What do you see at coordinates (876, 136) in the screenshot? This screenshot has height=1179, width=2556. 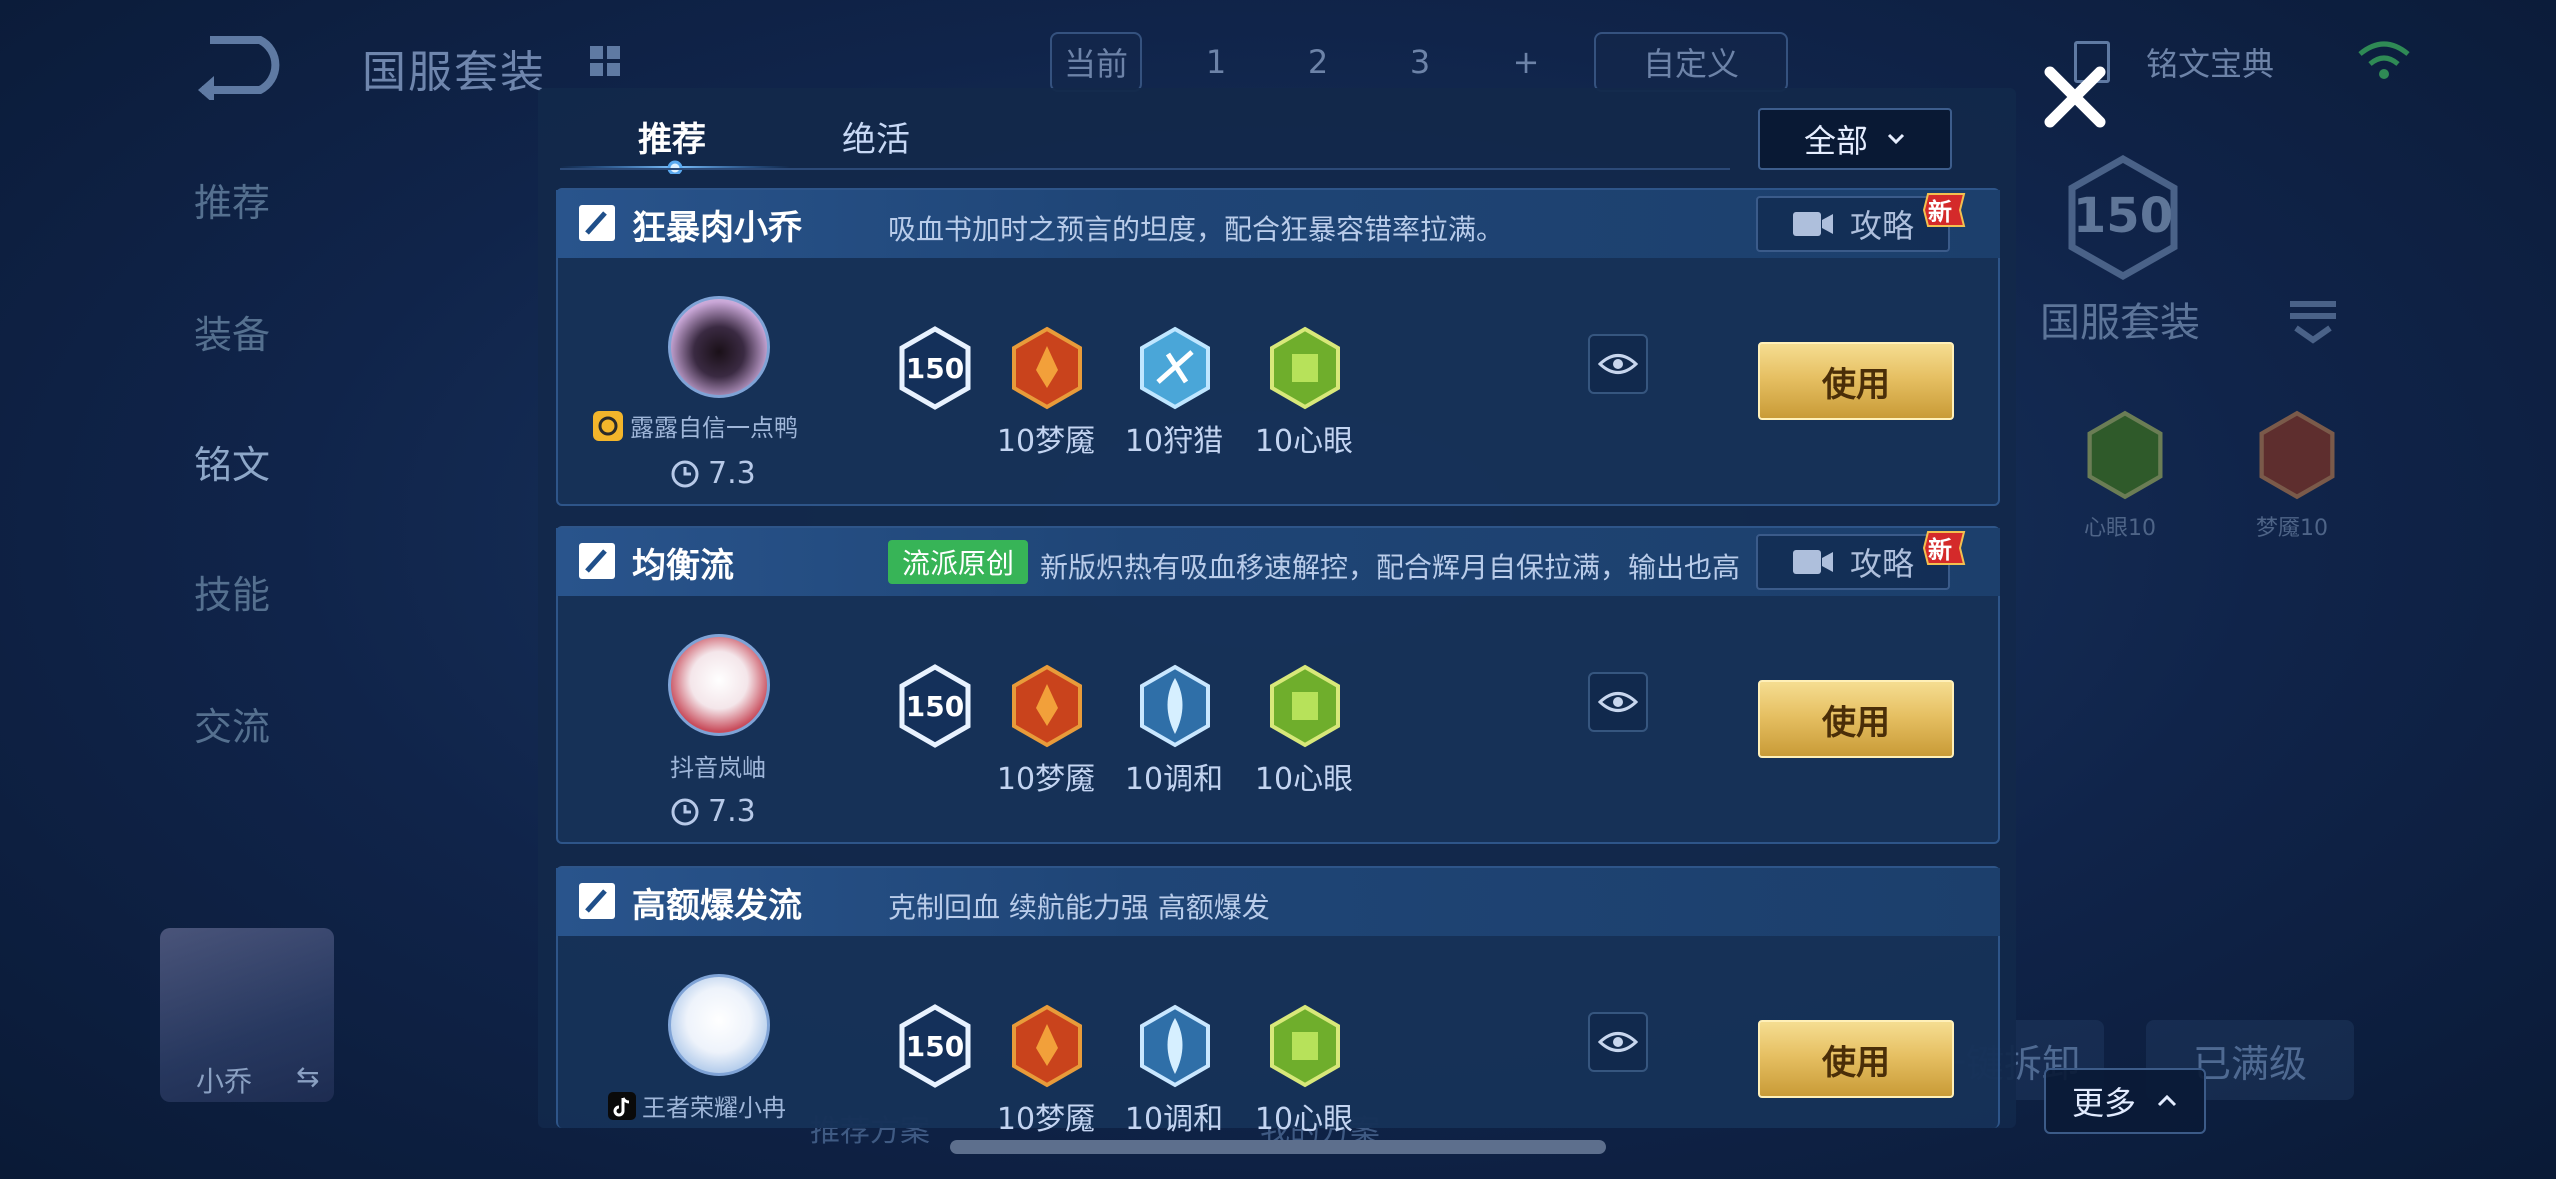 I see `tab-specialty: 绝活` at bounding box center [876, 136].